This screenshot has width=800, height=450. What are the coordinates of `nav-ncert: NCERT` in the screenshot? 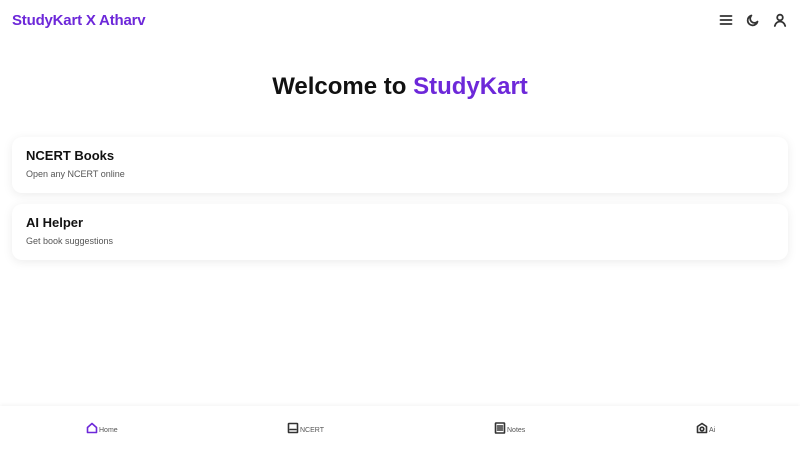 It's located at (305, 428).